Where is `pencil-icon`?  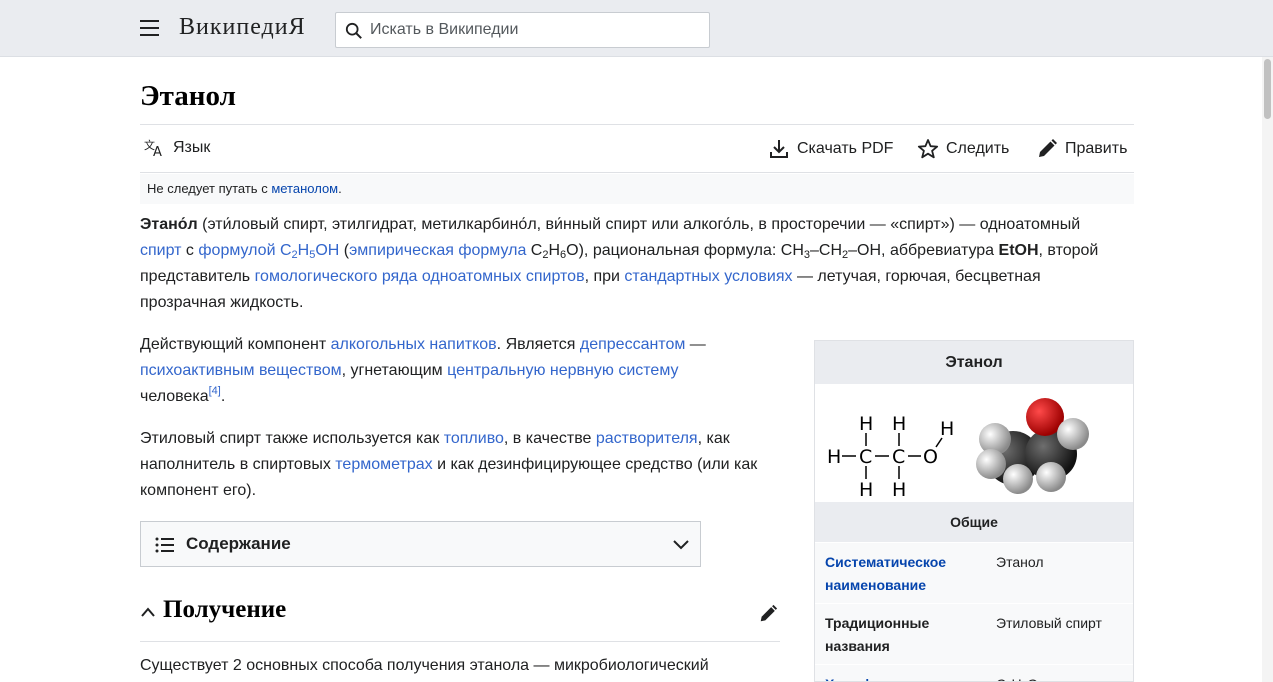
pencil-icon is located at coordinates (1048, 148).